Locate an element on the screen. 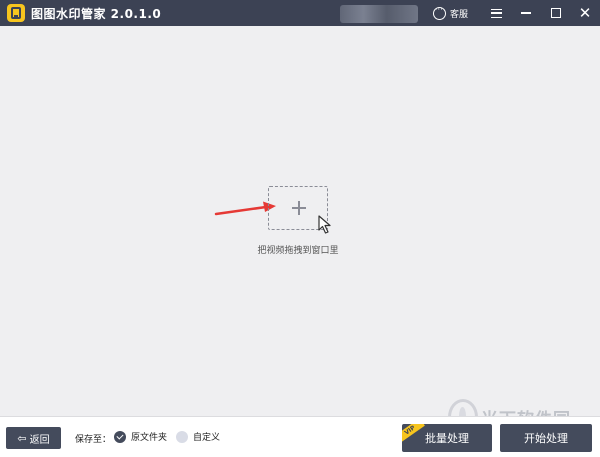 The height and width of the screenshot is (457, 600). customer-service-button: 客服 is located at coordinates (451, 12).